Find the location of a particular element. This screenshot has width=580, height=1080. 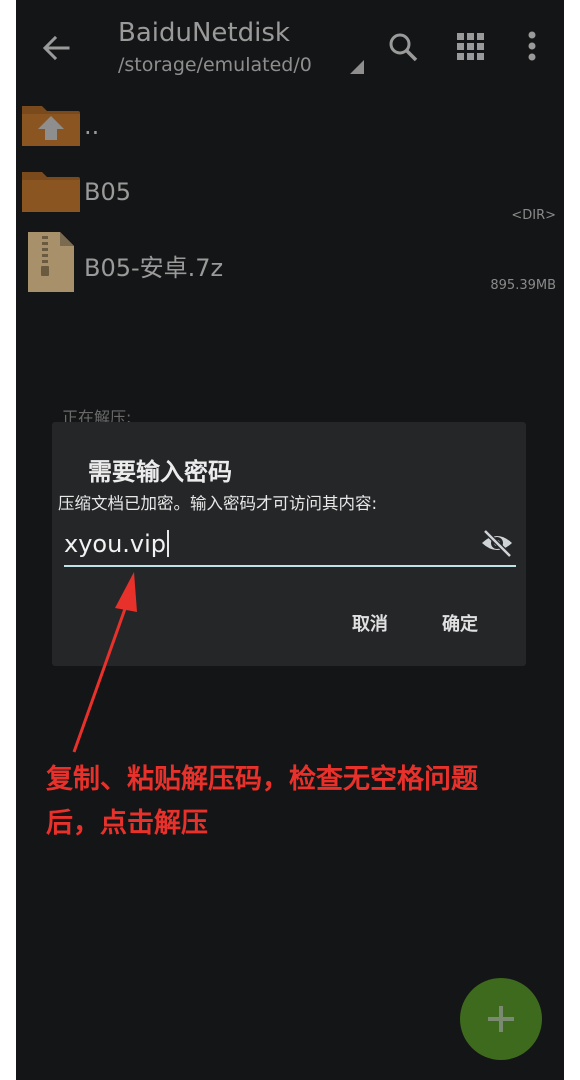

more-vert-icon is located at coordinates (532, 46).